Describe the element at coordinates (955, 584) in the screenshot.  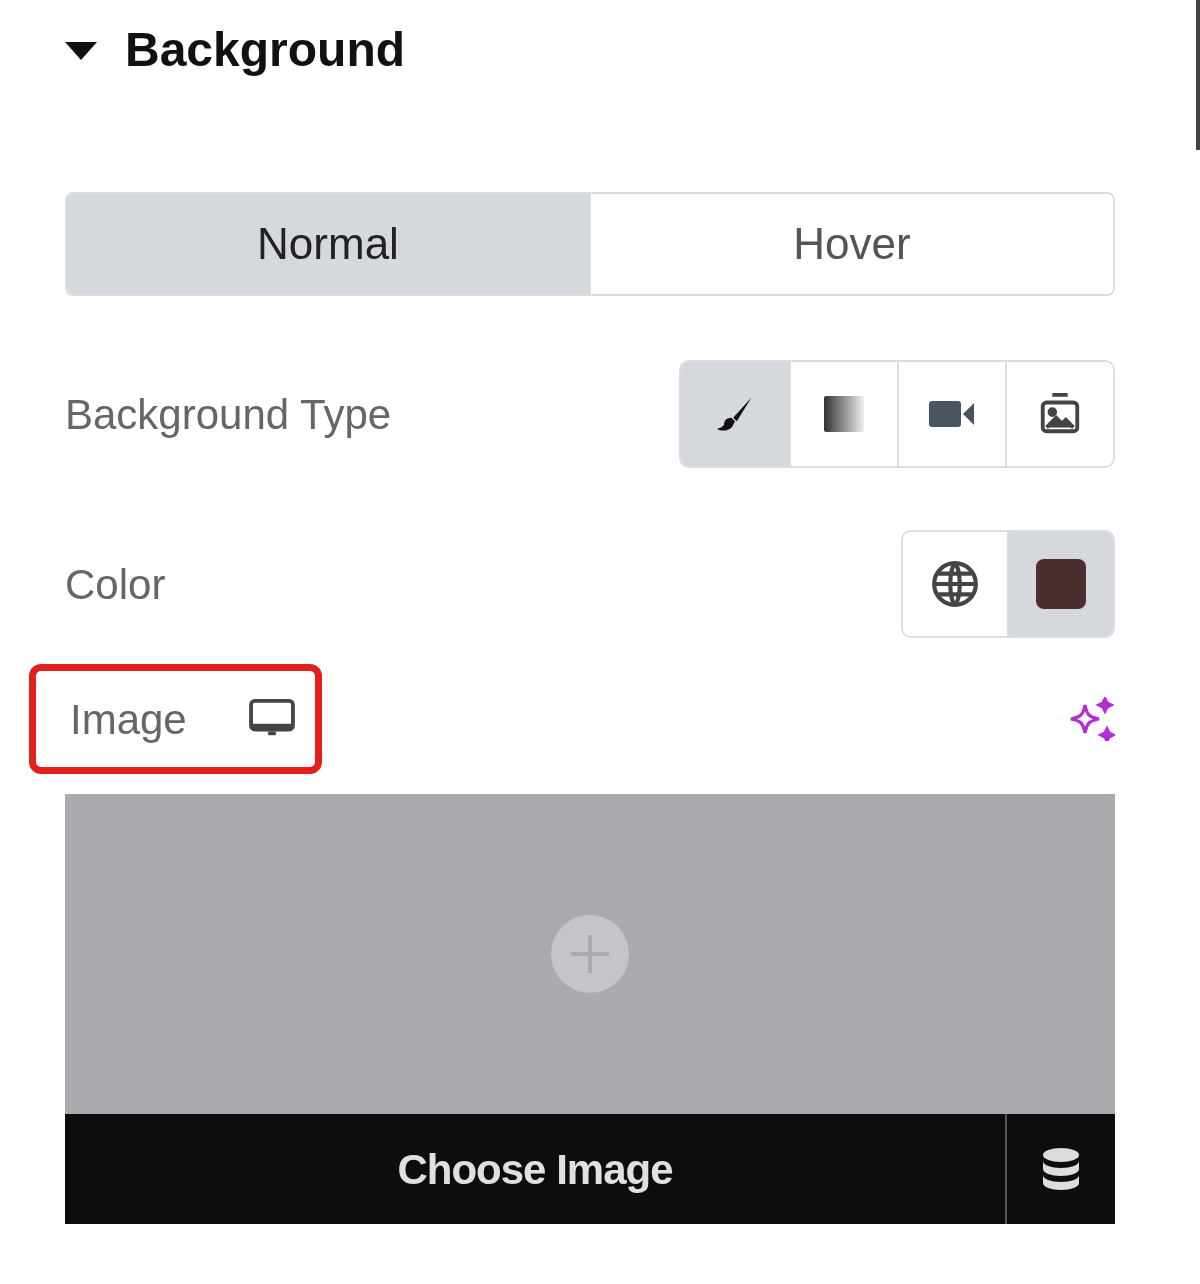
I see `globe-icon` at that location.